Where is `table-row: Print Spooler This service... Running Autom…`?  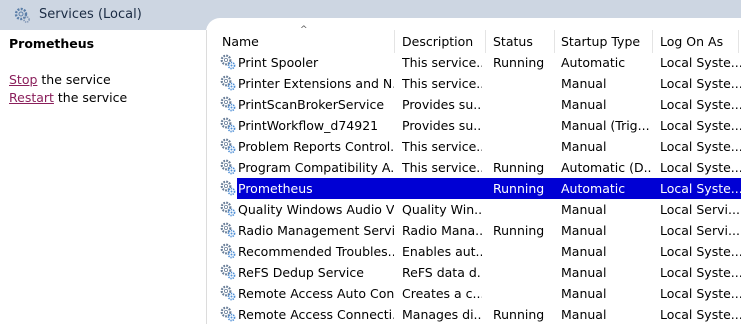
table-row: Print Spooler This service... Running Autom… is located at coordinates (479, 62).